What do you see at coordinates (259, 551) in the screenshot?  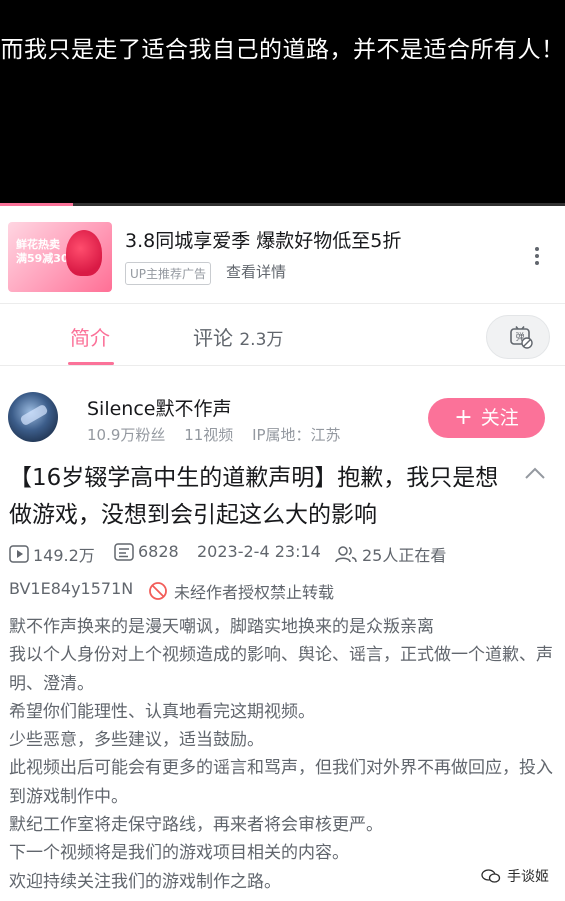 I see `publish-date: 2023-2-4 23:14` at bounding box center [259, 551].